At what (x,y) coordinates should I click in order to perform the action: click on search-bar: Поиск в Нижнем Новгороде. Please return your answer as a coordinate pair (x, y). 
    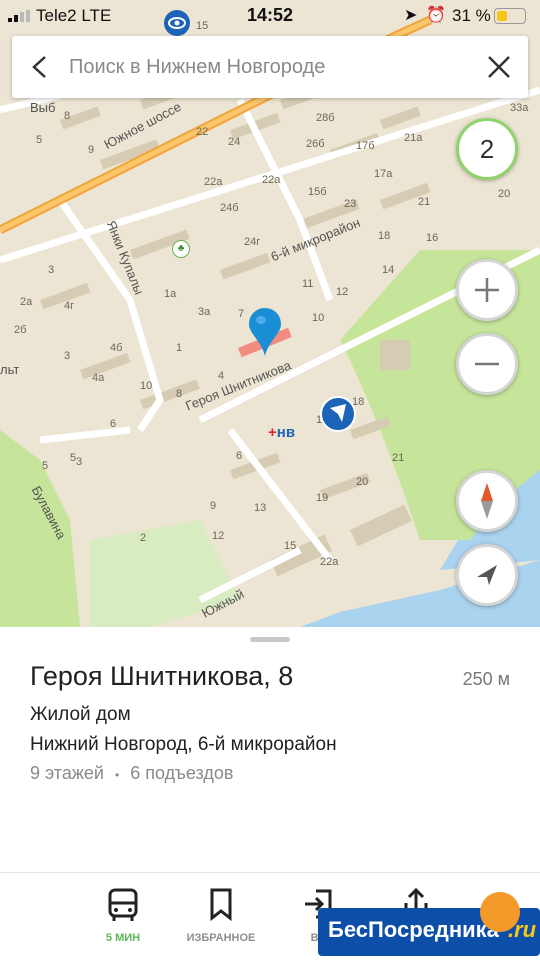
    Looking at the image, I should click on (270, 67).